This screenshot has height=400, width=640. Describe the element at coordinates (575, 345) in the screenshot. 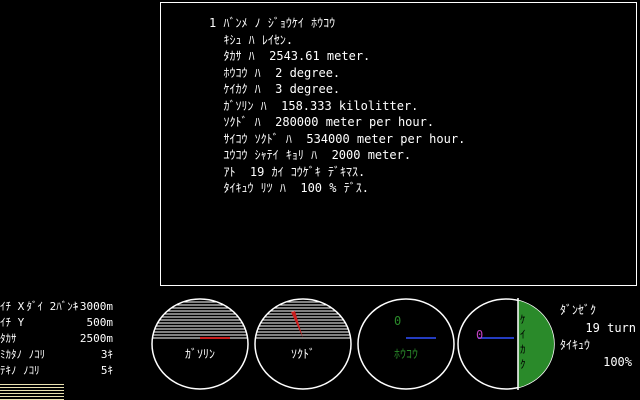

I see `hp-label: ﾀｲｷｭｳ` at that location.